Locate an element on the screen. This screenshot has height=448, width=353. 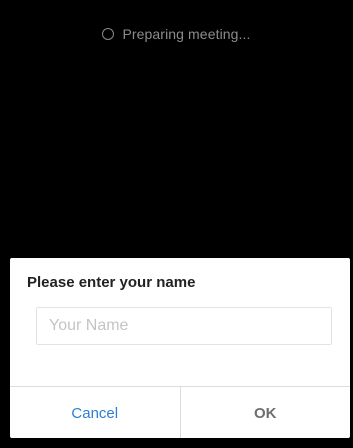
dialog-button-bar: Cancel OK is located at coordinates (180, 412).